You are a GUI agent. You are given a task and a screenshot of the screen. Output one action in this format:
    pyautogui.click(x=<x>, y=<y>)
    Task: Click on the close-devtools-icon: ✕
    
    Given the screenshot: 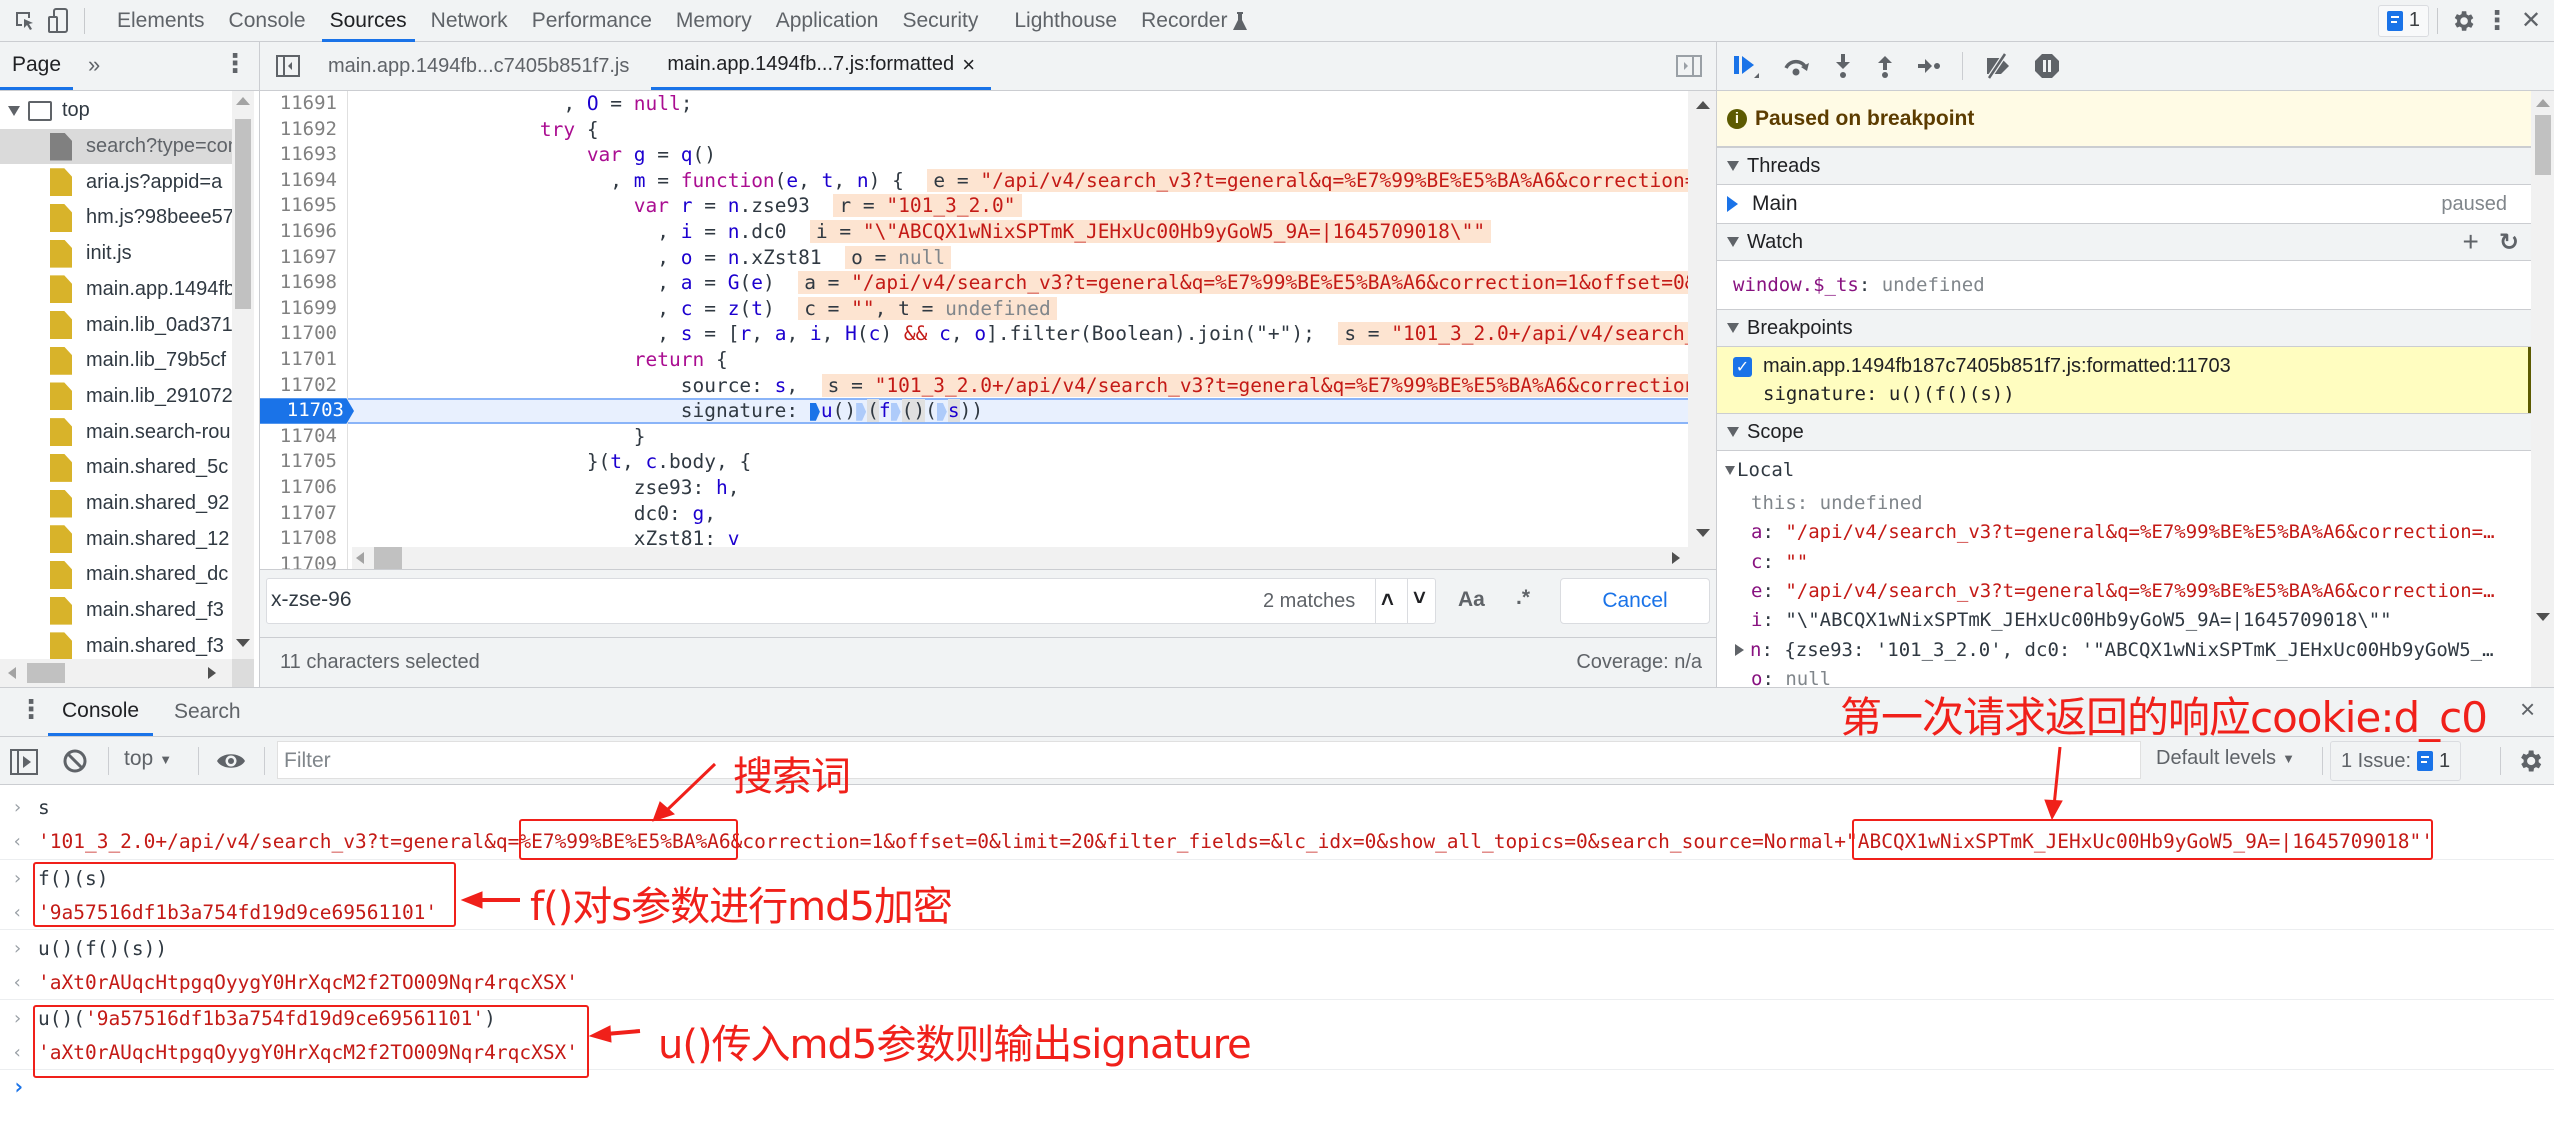 What is the action you would take?
    pyautogui.click(x=2531, y=21)
    